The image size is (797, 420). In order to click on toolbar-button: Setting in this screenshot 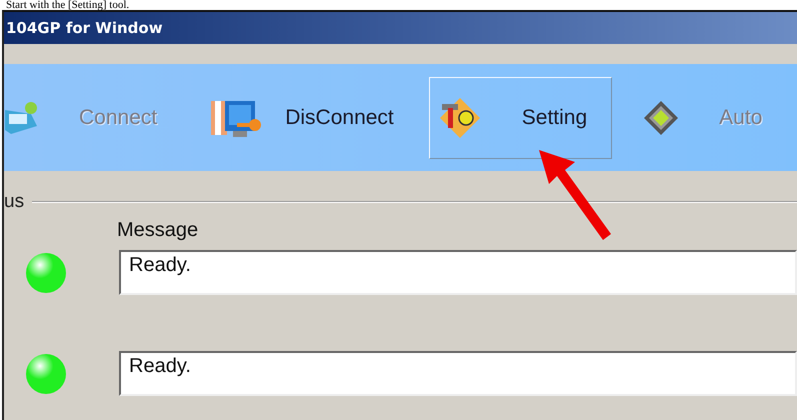, I will do `click(520, 117)`.